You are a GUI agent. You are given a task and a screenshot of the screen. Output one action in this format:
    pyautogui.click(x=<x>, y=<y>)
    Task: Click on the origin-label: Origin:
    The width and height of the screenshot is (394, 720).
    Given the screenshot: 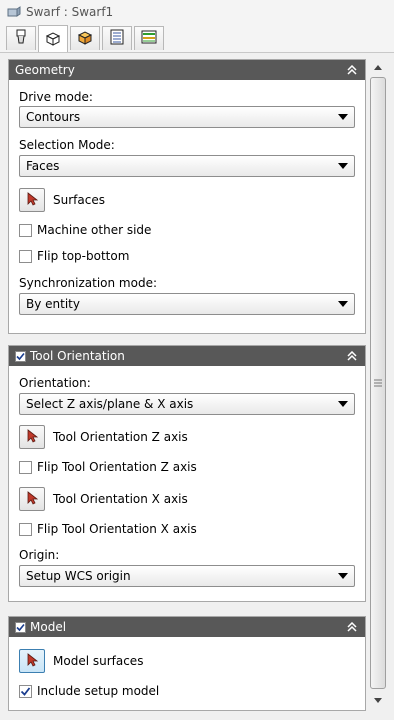 What is the action you would take?
    pyautogui.click(x=39, y=555)
    